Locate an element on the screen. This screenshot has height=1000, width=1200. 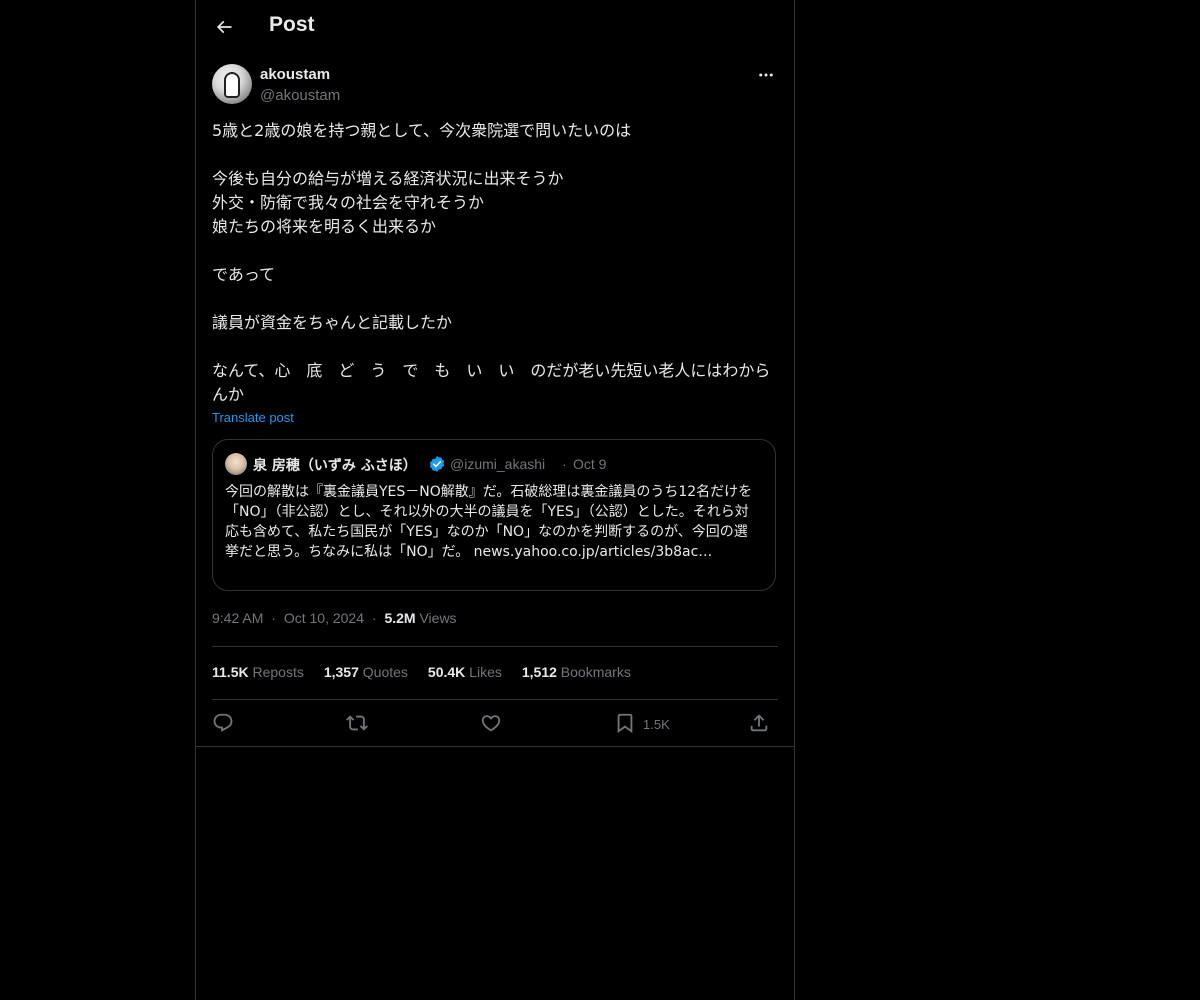
post-time: 9:42 AM is located at coordinates (237, 618).